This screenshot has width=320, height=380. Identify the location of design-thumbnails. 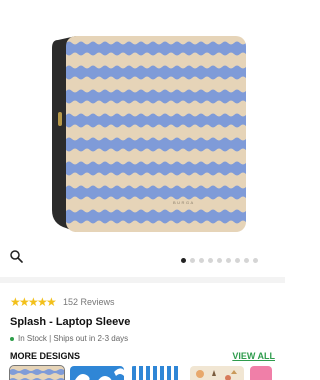
(140, 372).